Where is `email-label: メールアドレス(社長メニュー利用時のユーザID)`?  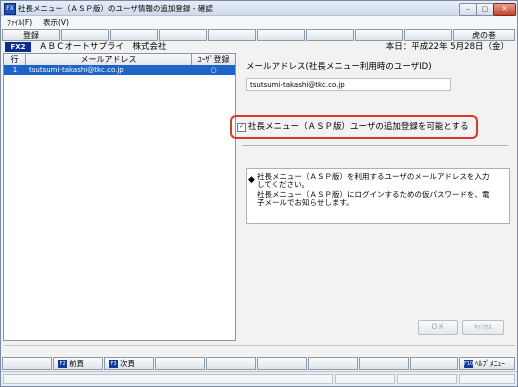
email-label: メールアドレス(社長メニュー利用時のユーザID) is located at coordinates (339, 67).